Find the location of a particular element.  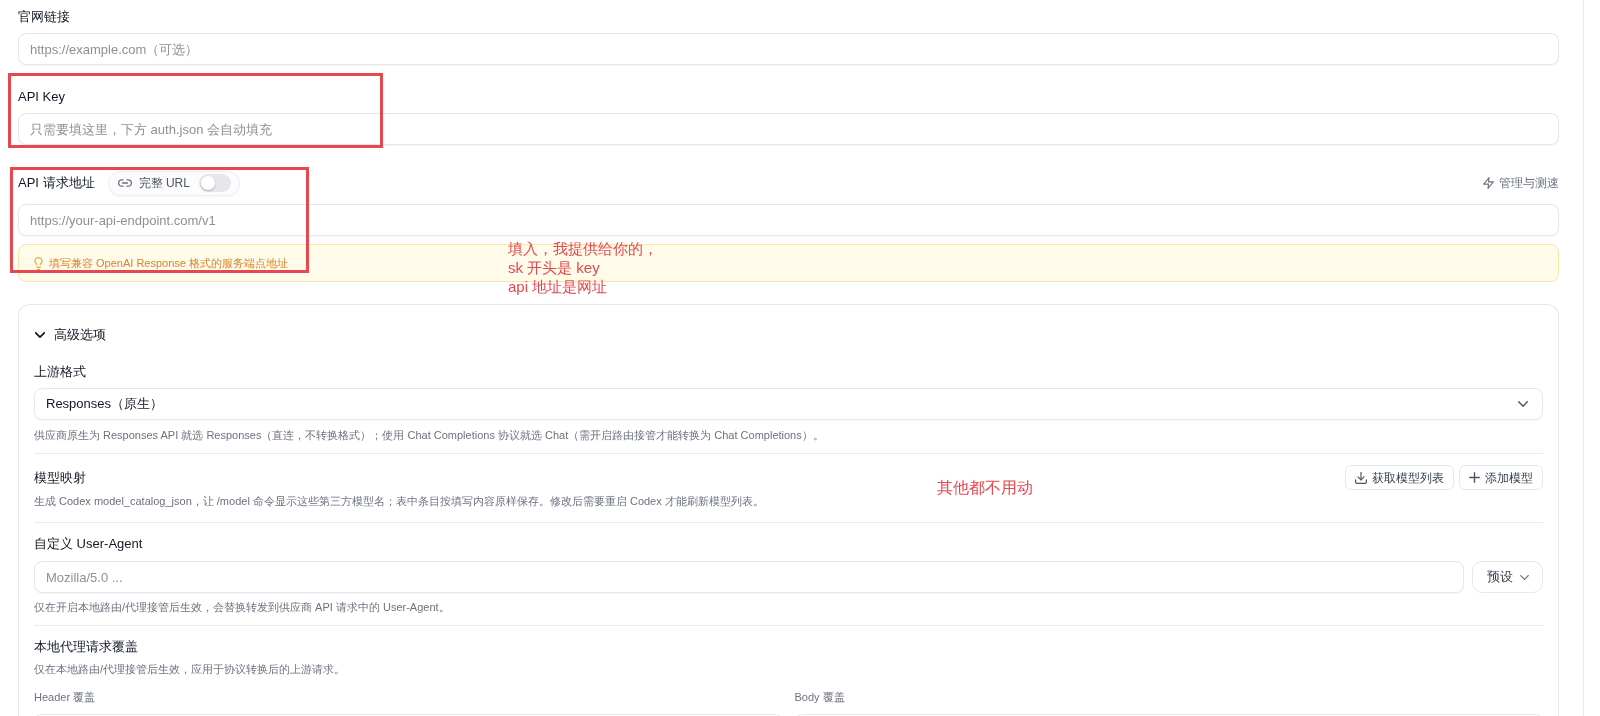

plus-icon is located at coordinates (1474, 477).